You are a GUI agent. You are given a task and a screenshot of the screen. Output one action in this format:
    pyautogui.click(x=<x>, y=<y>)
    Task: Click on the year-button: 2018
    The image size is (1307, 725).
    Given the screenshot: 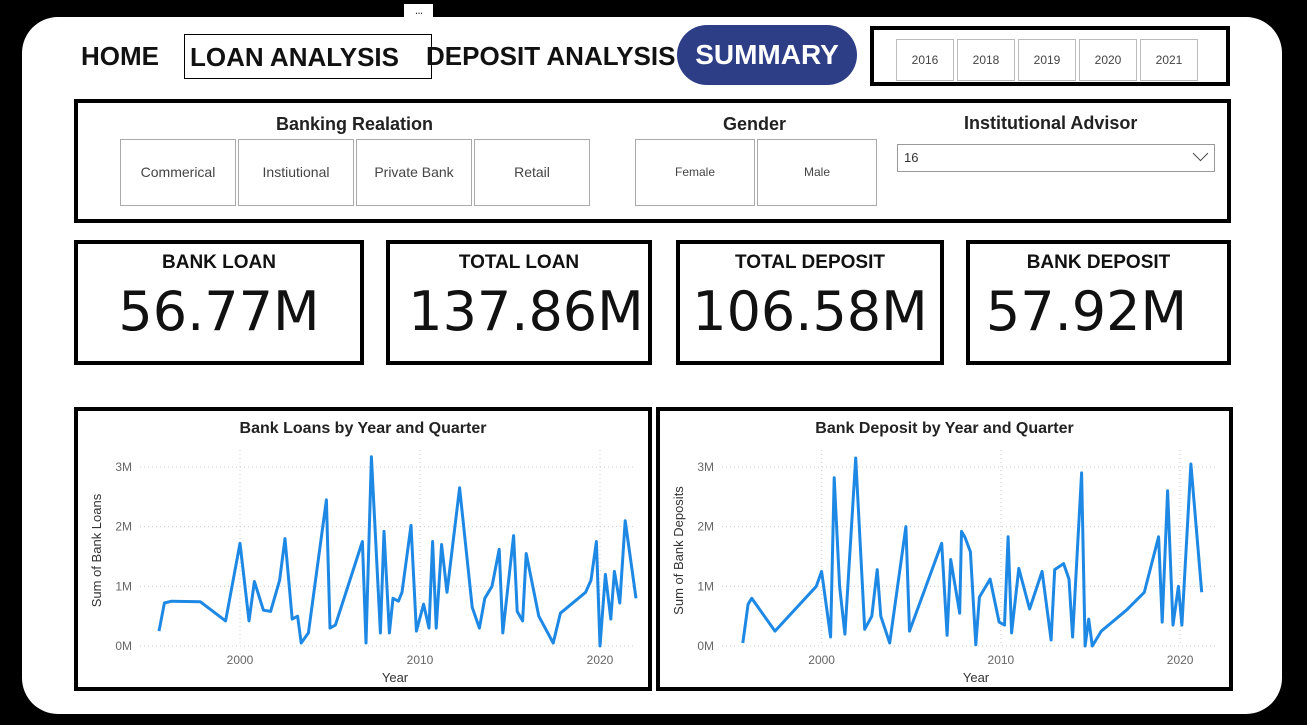 What is the action you would take?
    pyautogui.click(x=986, y=60)
    